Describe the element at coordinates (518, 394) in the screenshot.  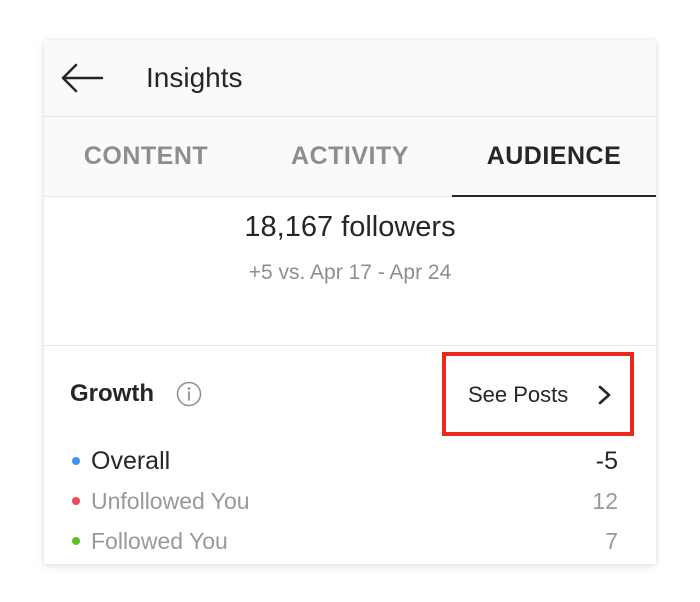
I see `see-posts-label: See Posts` at that location.